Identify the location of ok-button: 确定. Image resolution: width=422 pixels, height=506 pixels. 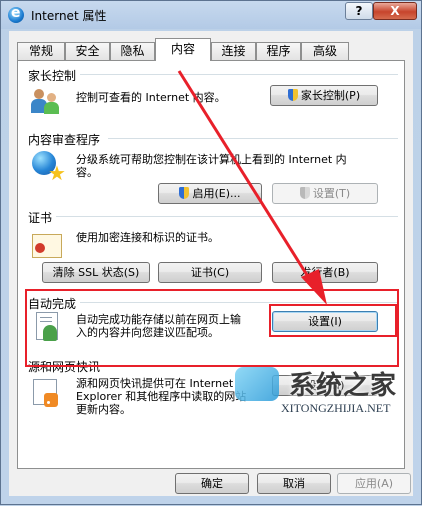
(212, 483).